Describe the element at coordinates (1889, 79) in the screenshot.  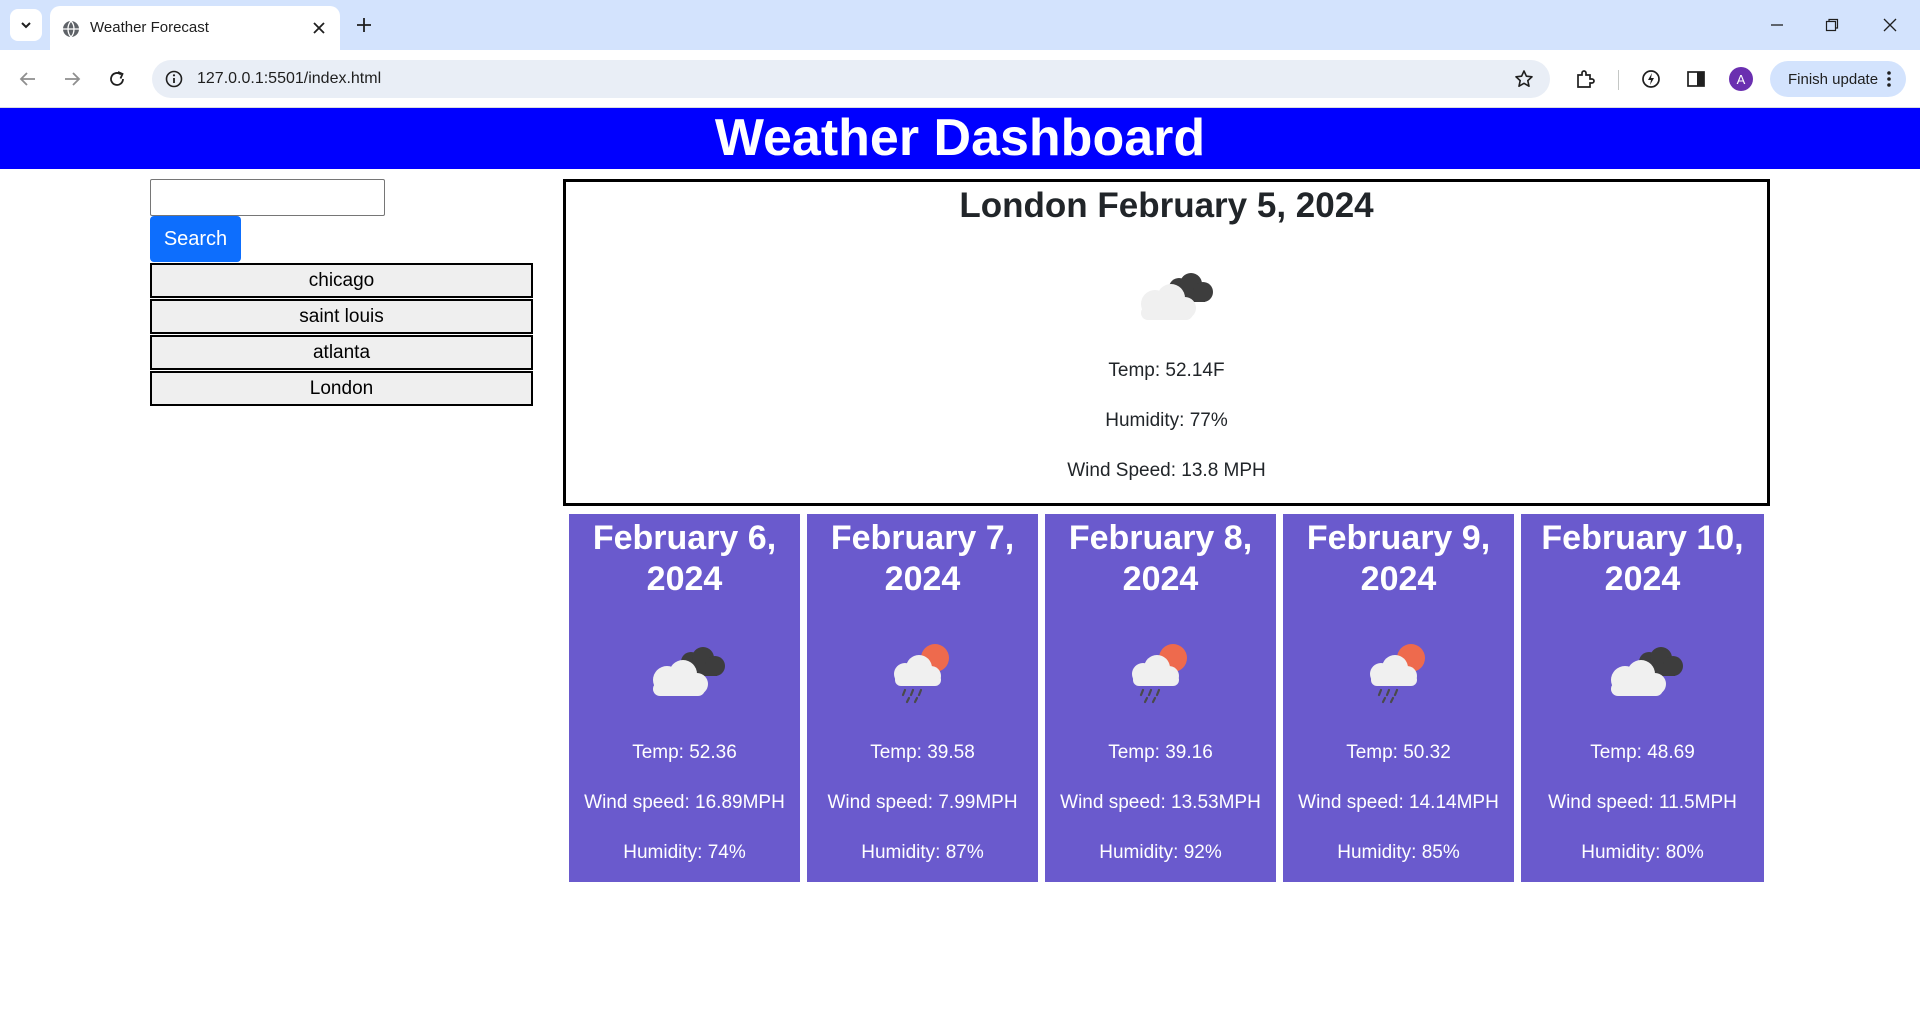
I see `more-menu-icon` at that location.